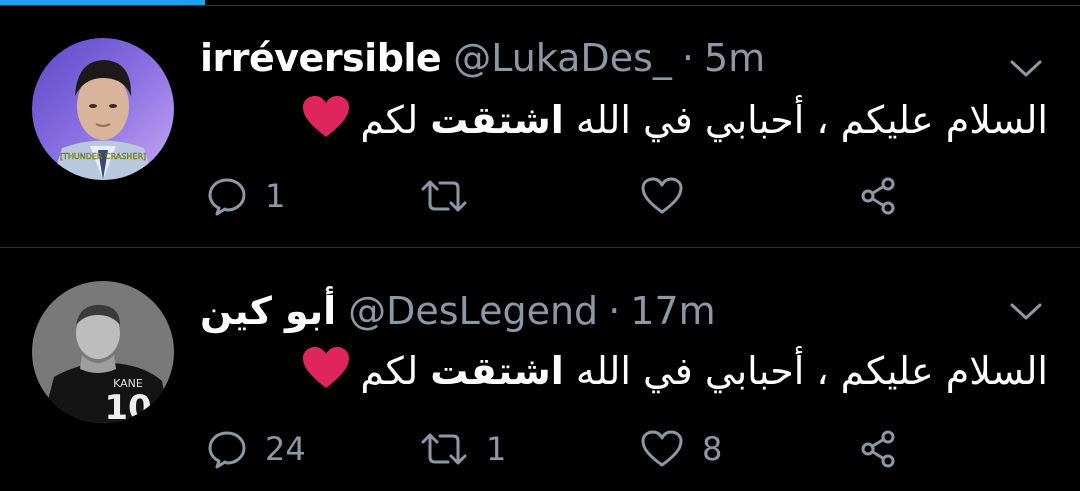 The height and width of the screenshot is (491, 1080). I want to click on tweet-divider, so click(540, 247).